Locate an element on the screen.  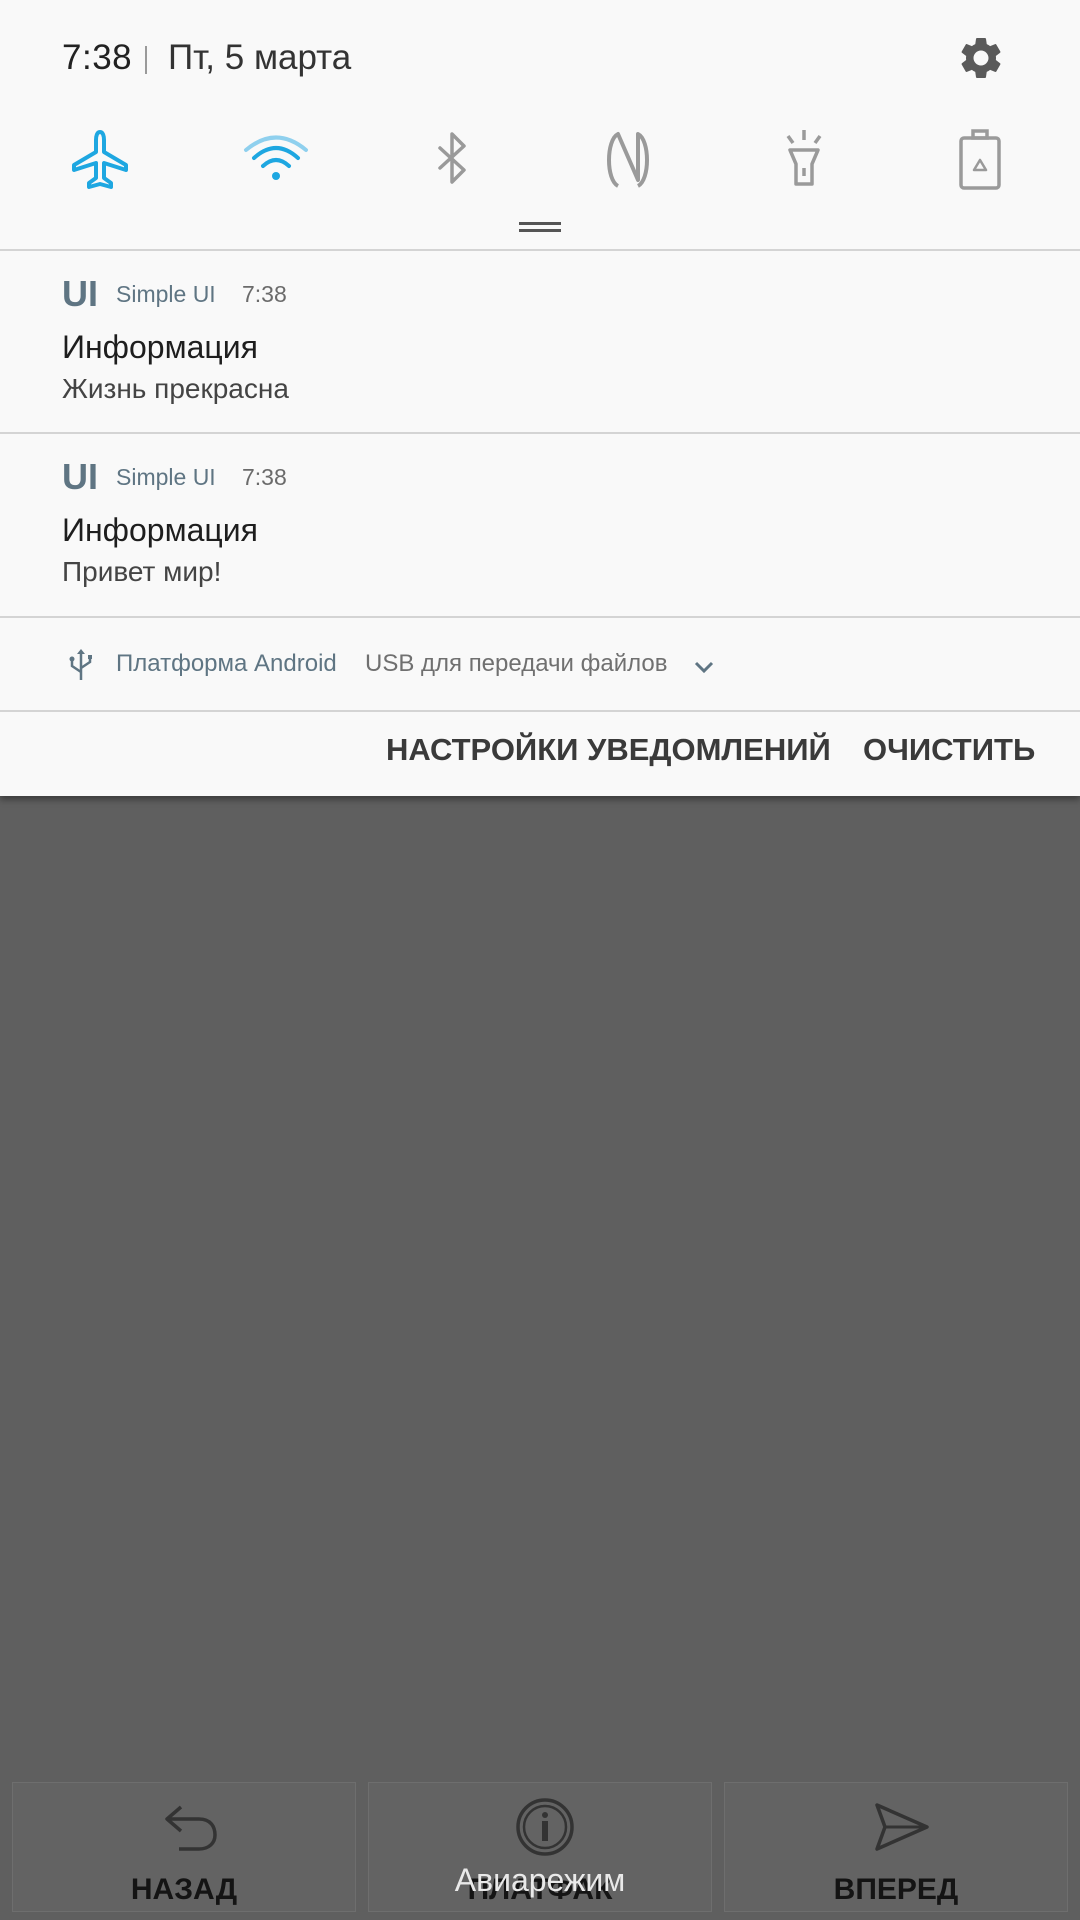
power-saving-toggle is located at coordinates (980, 160).